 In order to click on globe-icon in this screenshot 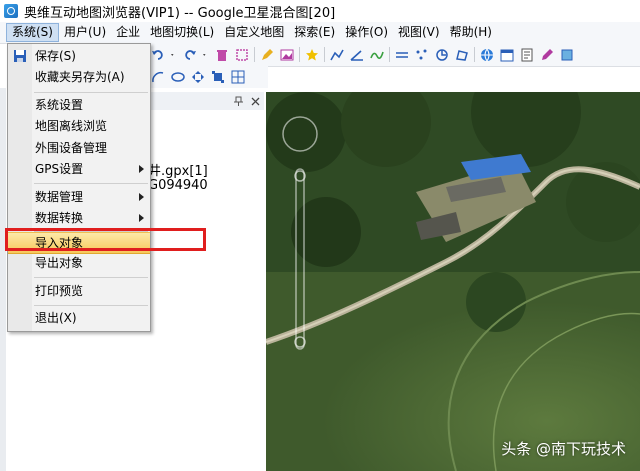, I will do `click(487, 55)`.